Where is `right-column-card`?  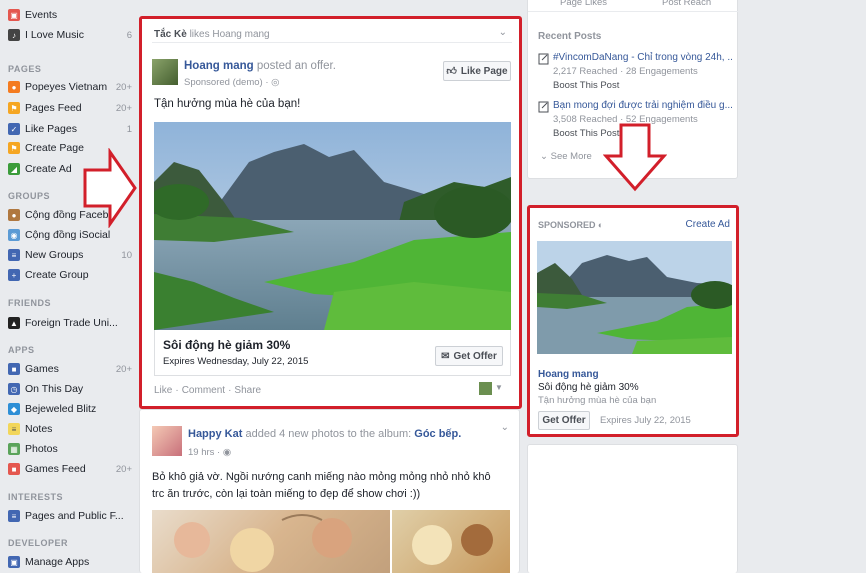 right-column-card is located at coordinates (632, 508).